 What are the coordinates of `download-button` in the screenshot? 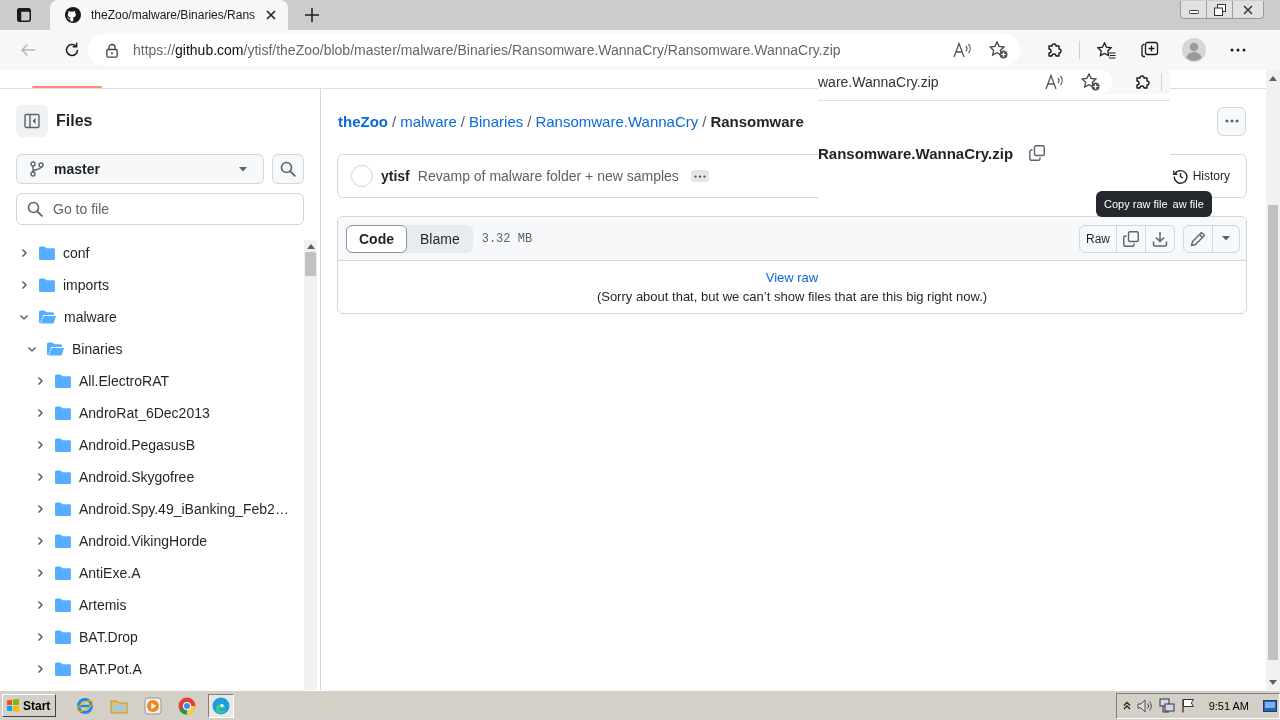 It's located at (1160, 238).